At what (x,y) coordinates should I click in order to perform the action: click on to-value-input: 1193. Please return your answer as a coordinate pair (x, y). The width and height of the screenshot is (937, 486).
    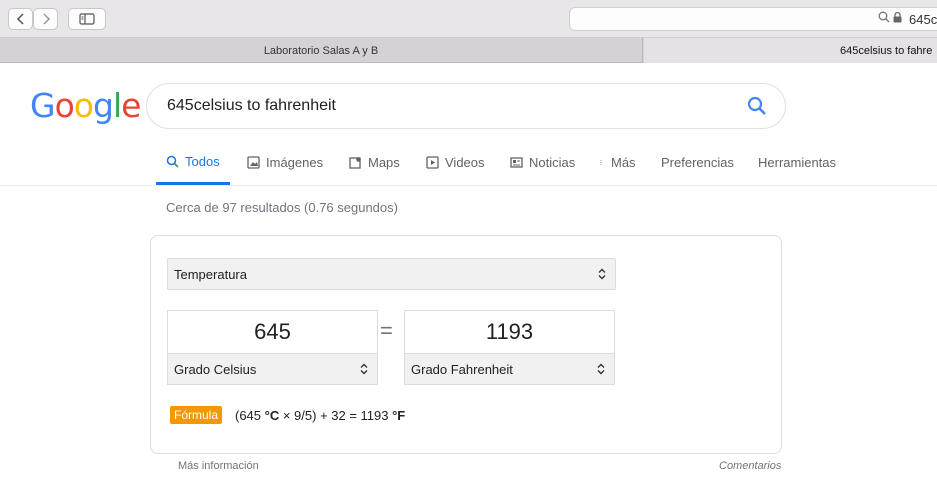
    Looking at the image, I should click on (509, 332).